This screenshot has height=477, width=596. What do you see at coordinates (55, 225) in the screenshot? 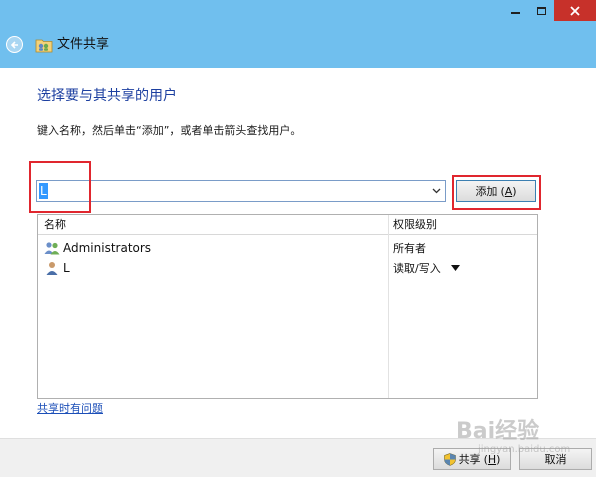
I see `column-header-name: 名称` at bounding box center [55, 225].